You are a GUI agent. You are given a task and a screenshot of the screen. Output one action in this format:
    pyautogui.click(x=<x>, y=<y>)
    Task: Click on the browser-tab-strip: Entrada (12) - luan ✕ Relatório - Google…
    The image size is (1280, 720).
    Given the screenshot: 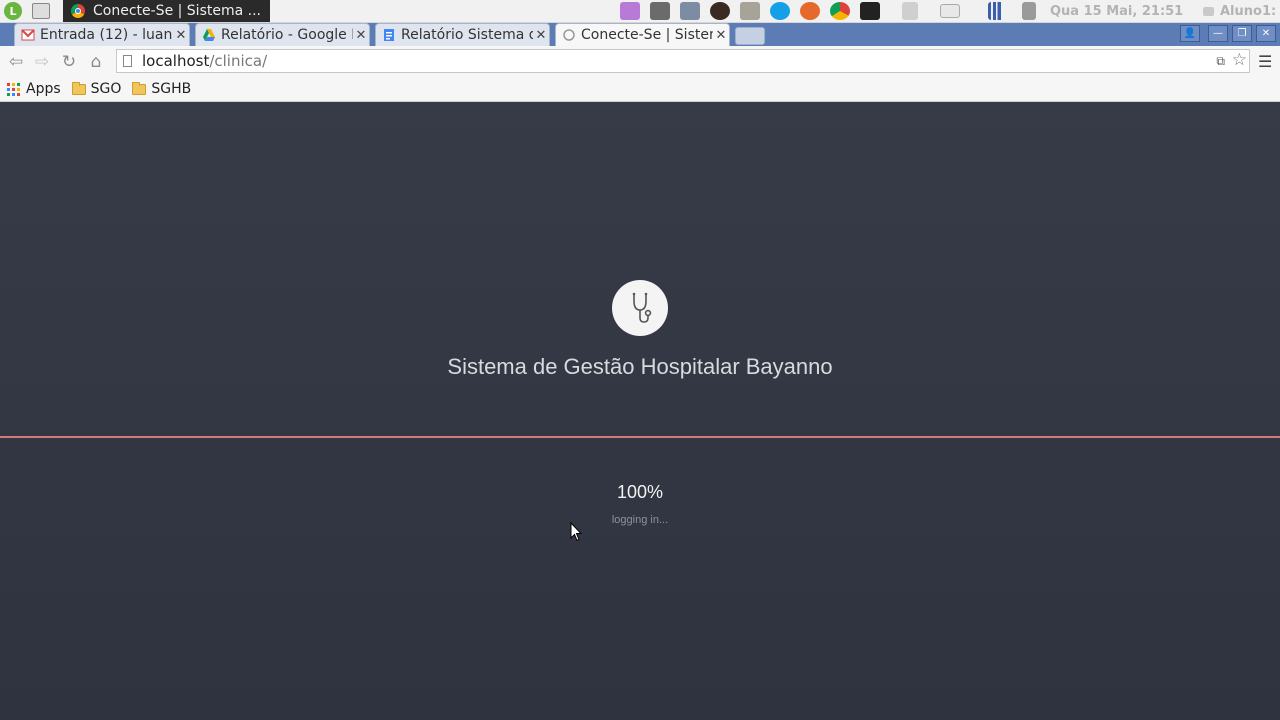 What is the action you would take?
    pyautogui.click(x=640, y=34)
    